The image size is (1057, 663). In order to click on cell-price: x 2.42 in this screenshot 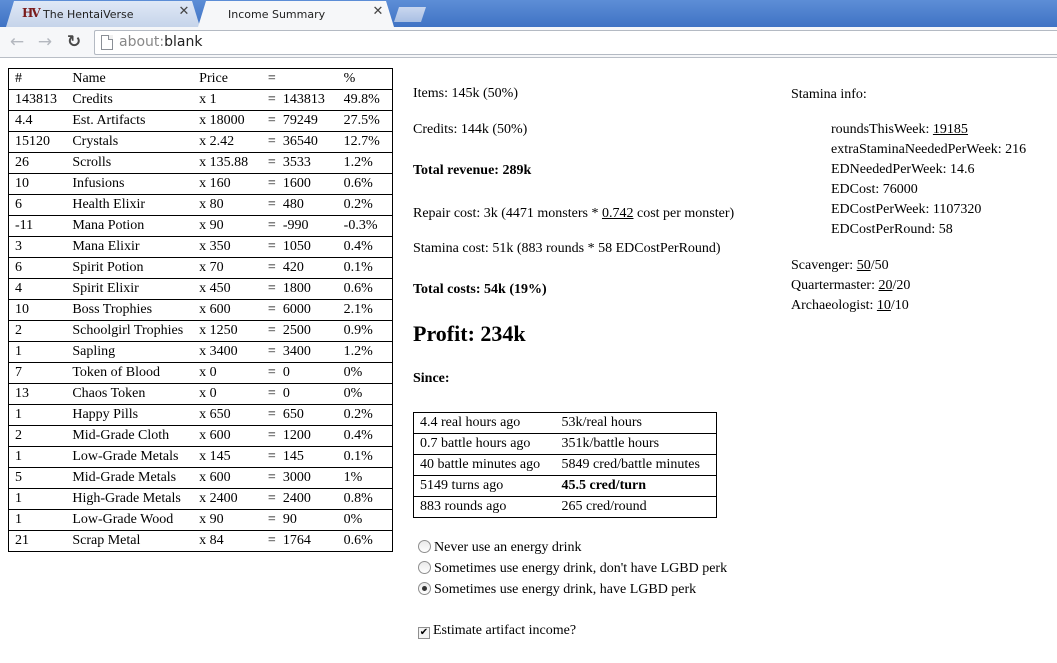, I will do `click(227, 142)`.